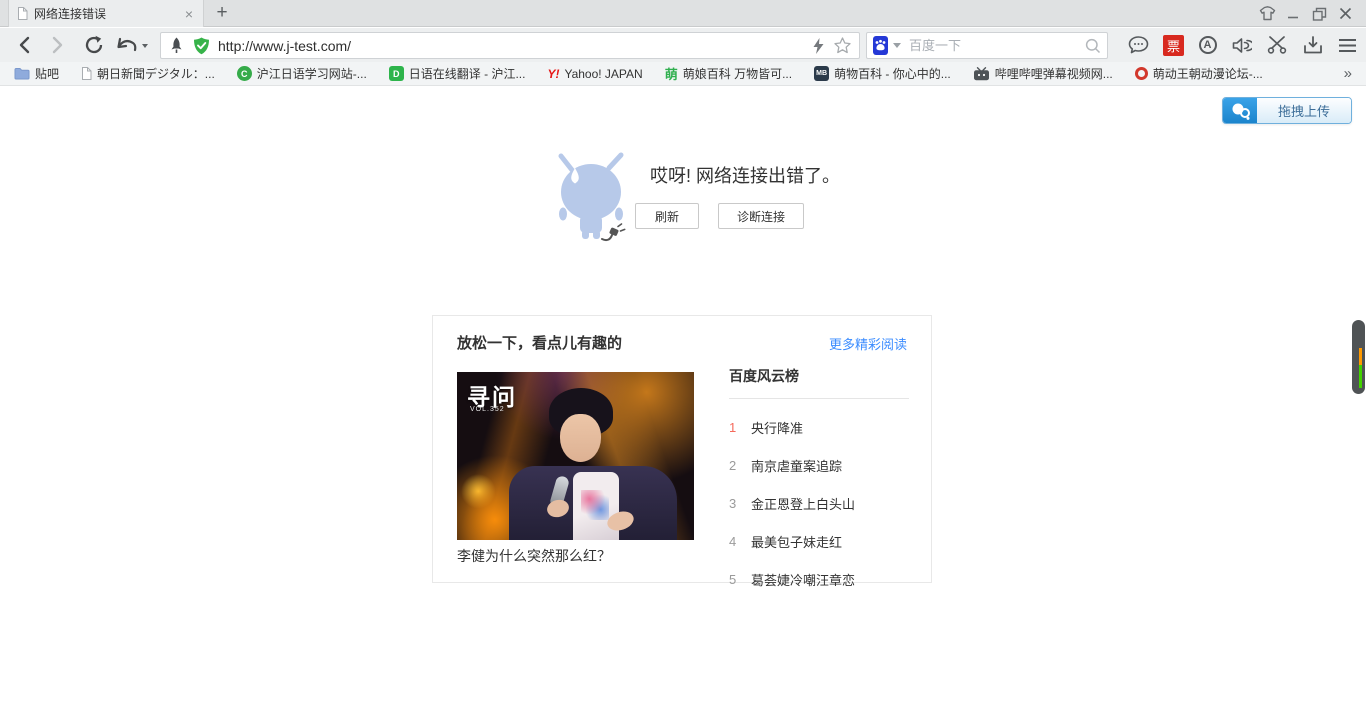  I want to click on trending-item: 3 金正恩登上白头山, so click(819, 503).